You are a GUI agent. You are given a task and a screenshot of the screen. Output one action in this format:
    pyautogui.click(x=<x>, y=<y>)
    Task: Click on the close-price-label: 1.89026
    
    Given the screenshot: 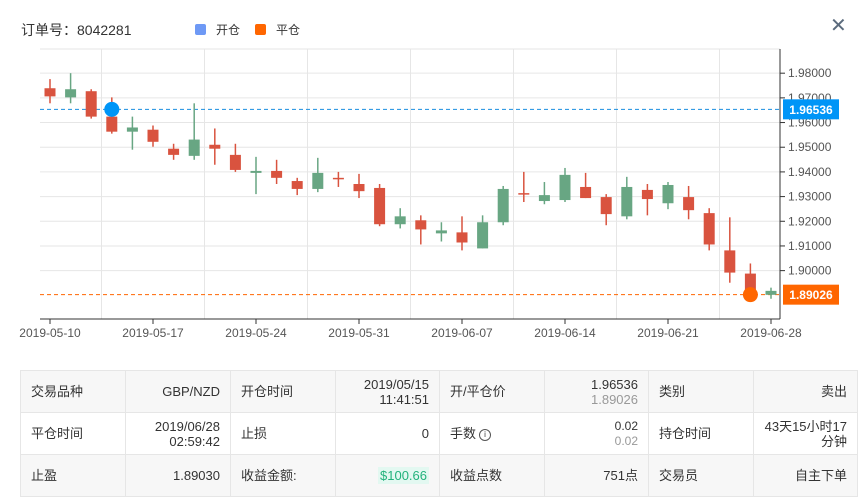 What is the action you would take?
    pyautogui.click(x=811, y=295)
    